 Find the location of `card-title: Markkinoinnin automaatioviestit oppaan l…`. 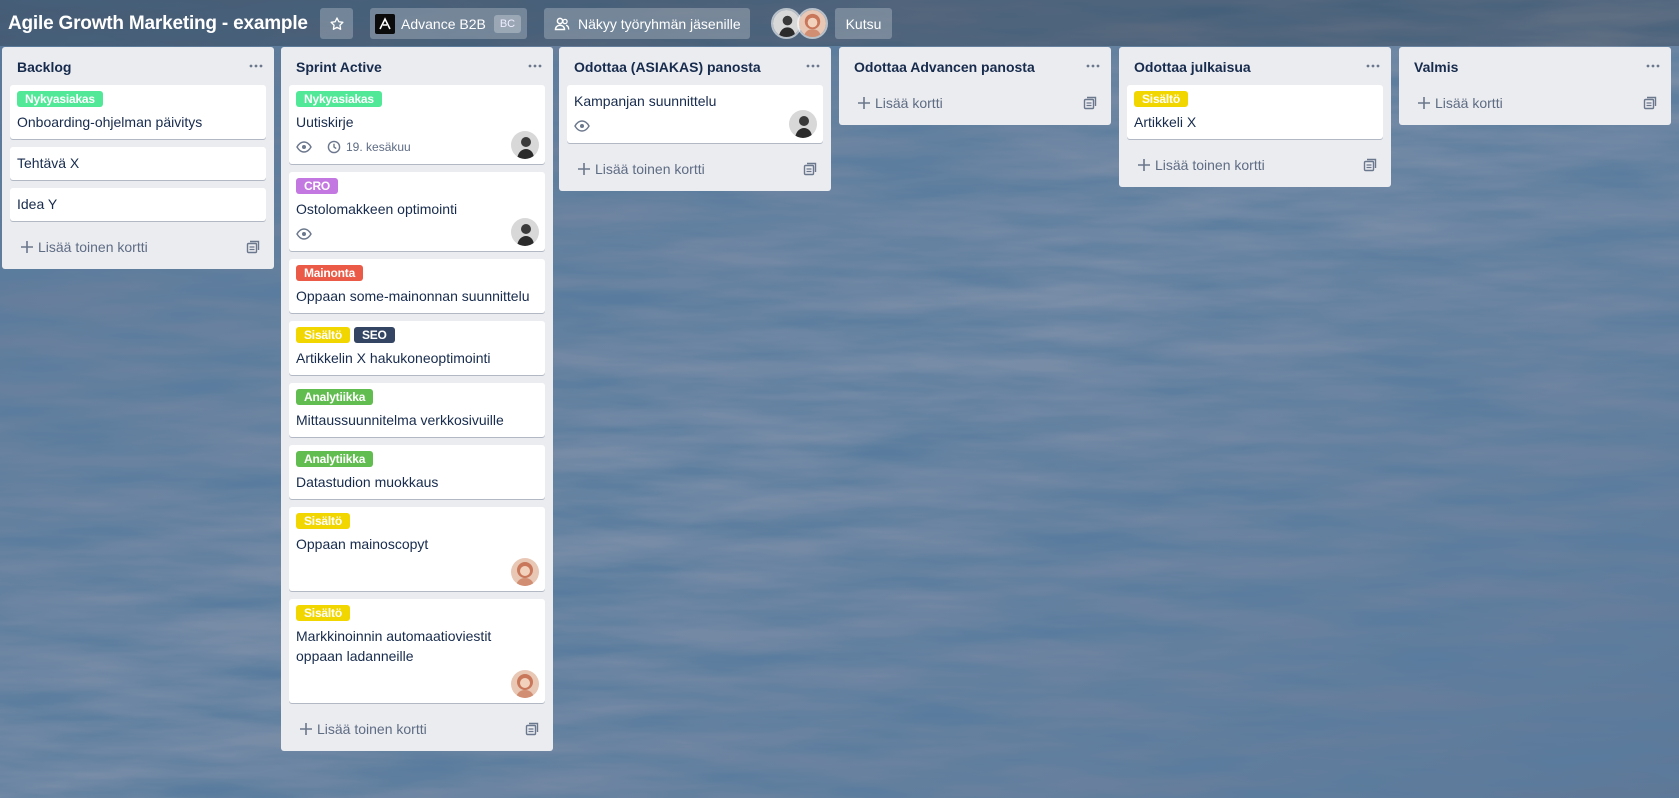

card-title: Markkinoinnin automaatioviestit oppaan l… is located at coordinates (394, 646).